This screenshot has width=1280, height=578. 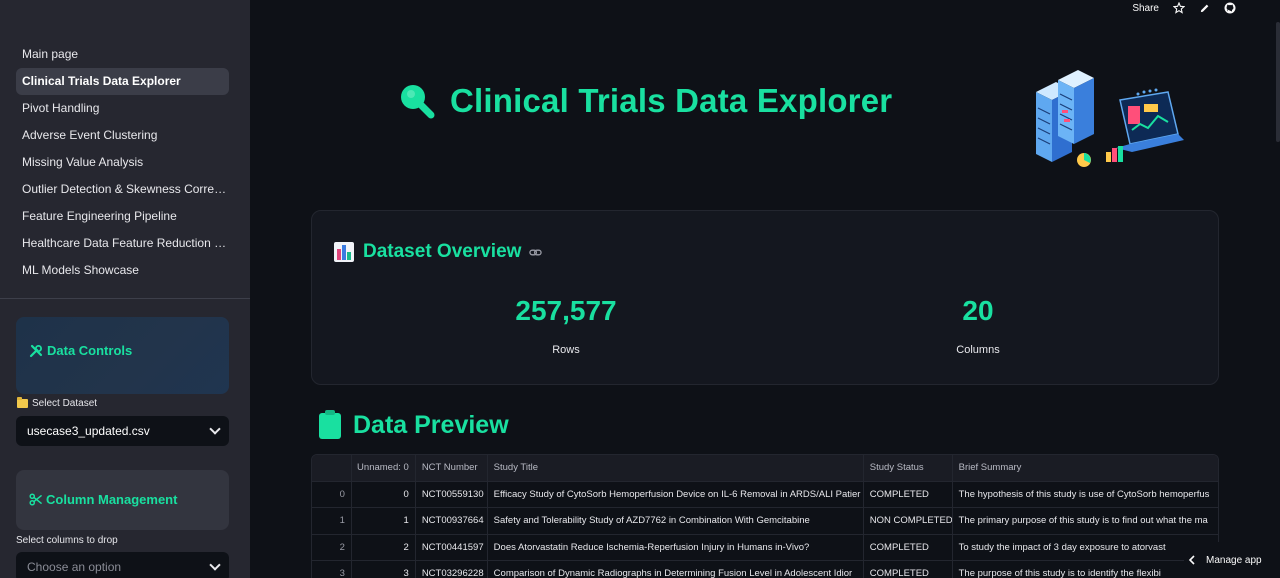 I want to click on table-cell: NCT03296228, so click(x=452, y=569).